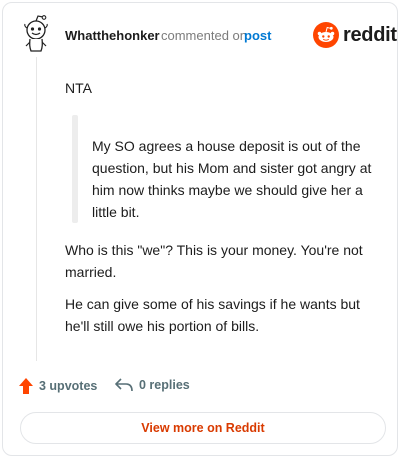  I want to click on replies-count: 0 replies, so click(152, 385).